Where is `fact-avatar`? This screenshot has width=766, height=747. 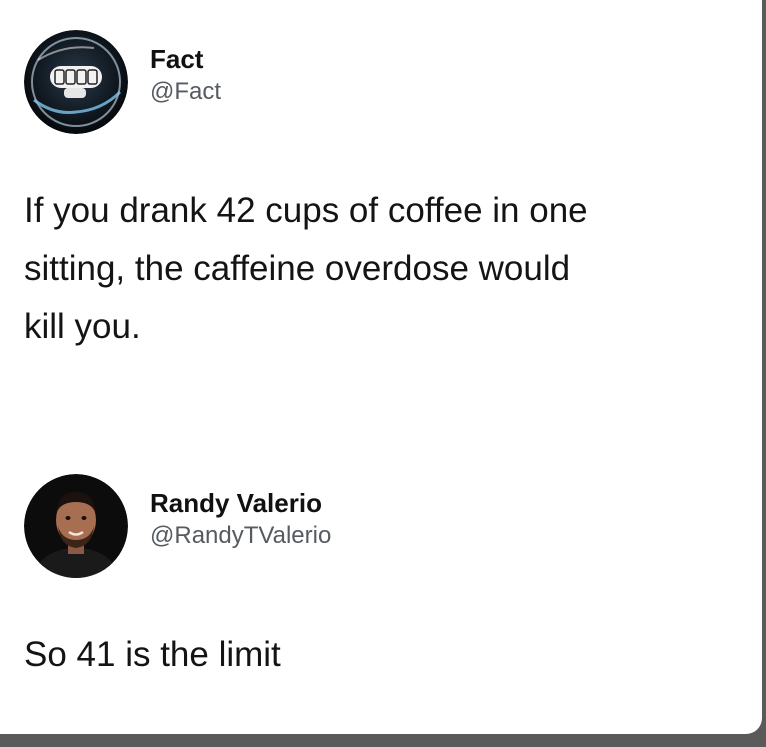
fact-avatar is located at coordinates (76, 82).